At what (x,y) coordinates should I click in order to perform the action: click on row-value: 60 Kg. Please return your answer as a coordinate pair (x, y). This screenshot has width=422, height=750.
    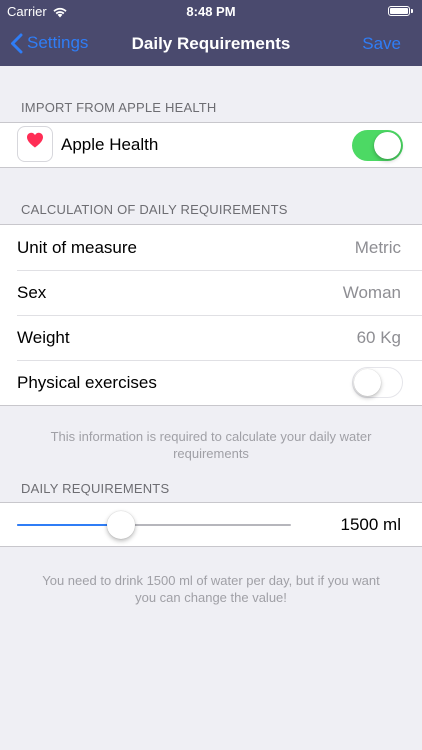
    Looking at the image, I should click on (378, 337).